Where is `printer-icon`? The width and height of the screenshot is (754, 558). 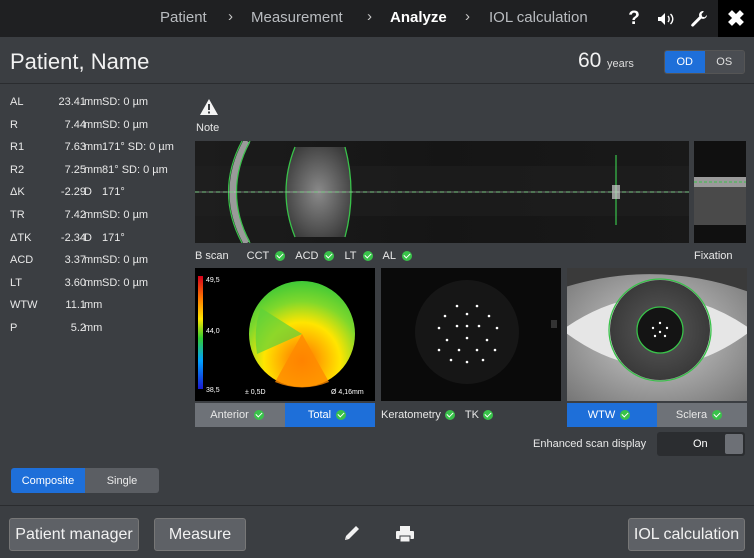
printer-icon is located at coordinates (405, 534).